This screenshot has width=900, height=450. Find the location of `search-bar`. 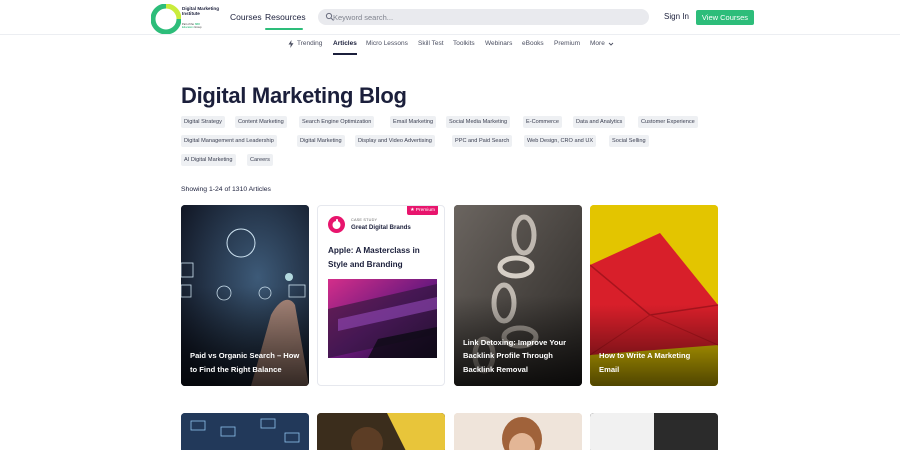

search-bar is located at coordinates (483, 17).